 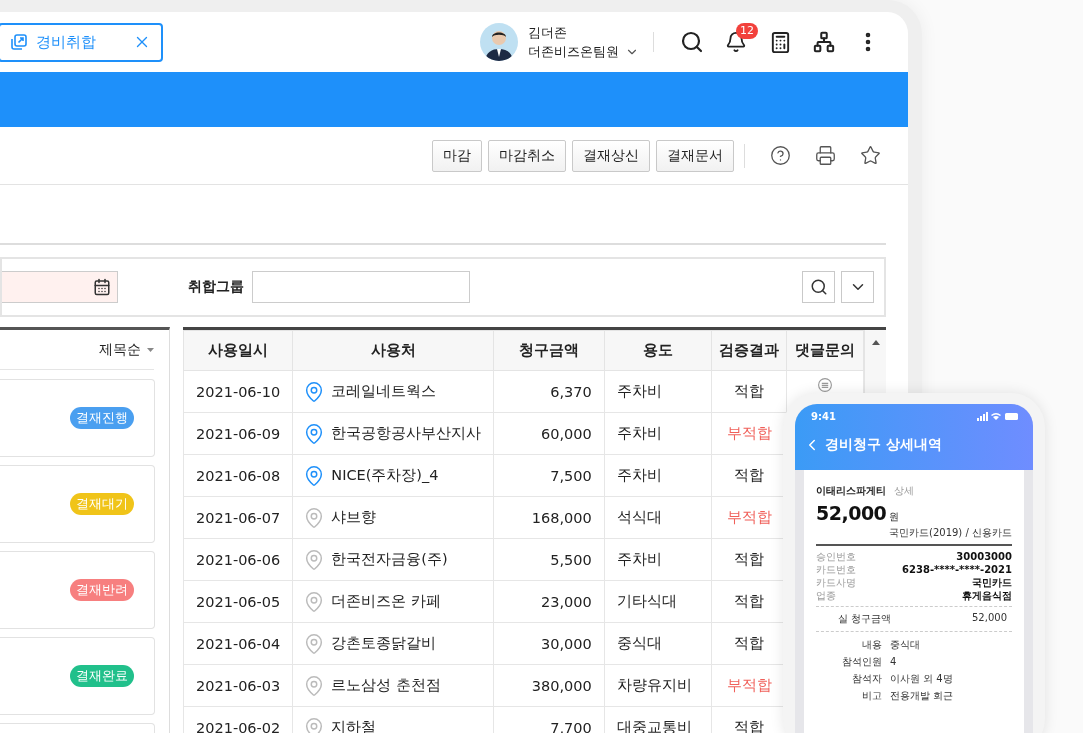 I want to click on comment-icon, so click(x=825, y=385).